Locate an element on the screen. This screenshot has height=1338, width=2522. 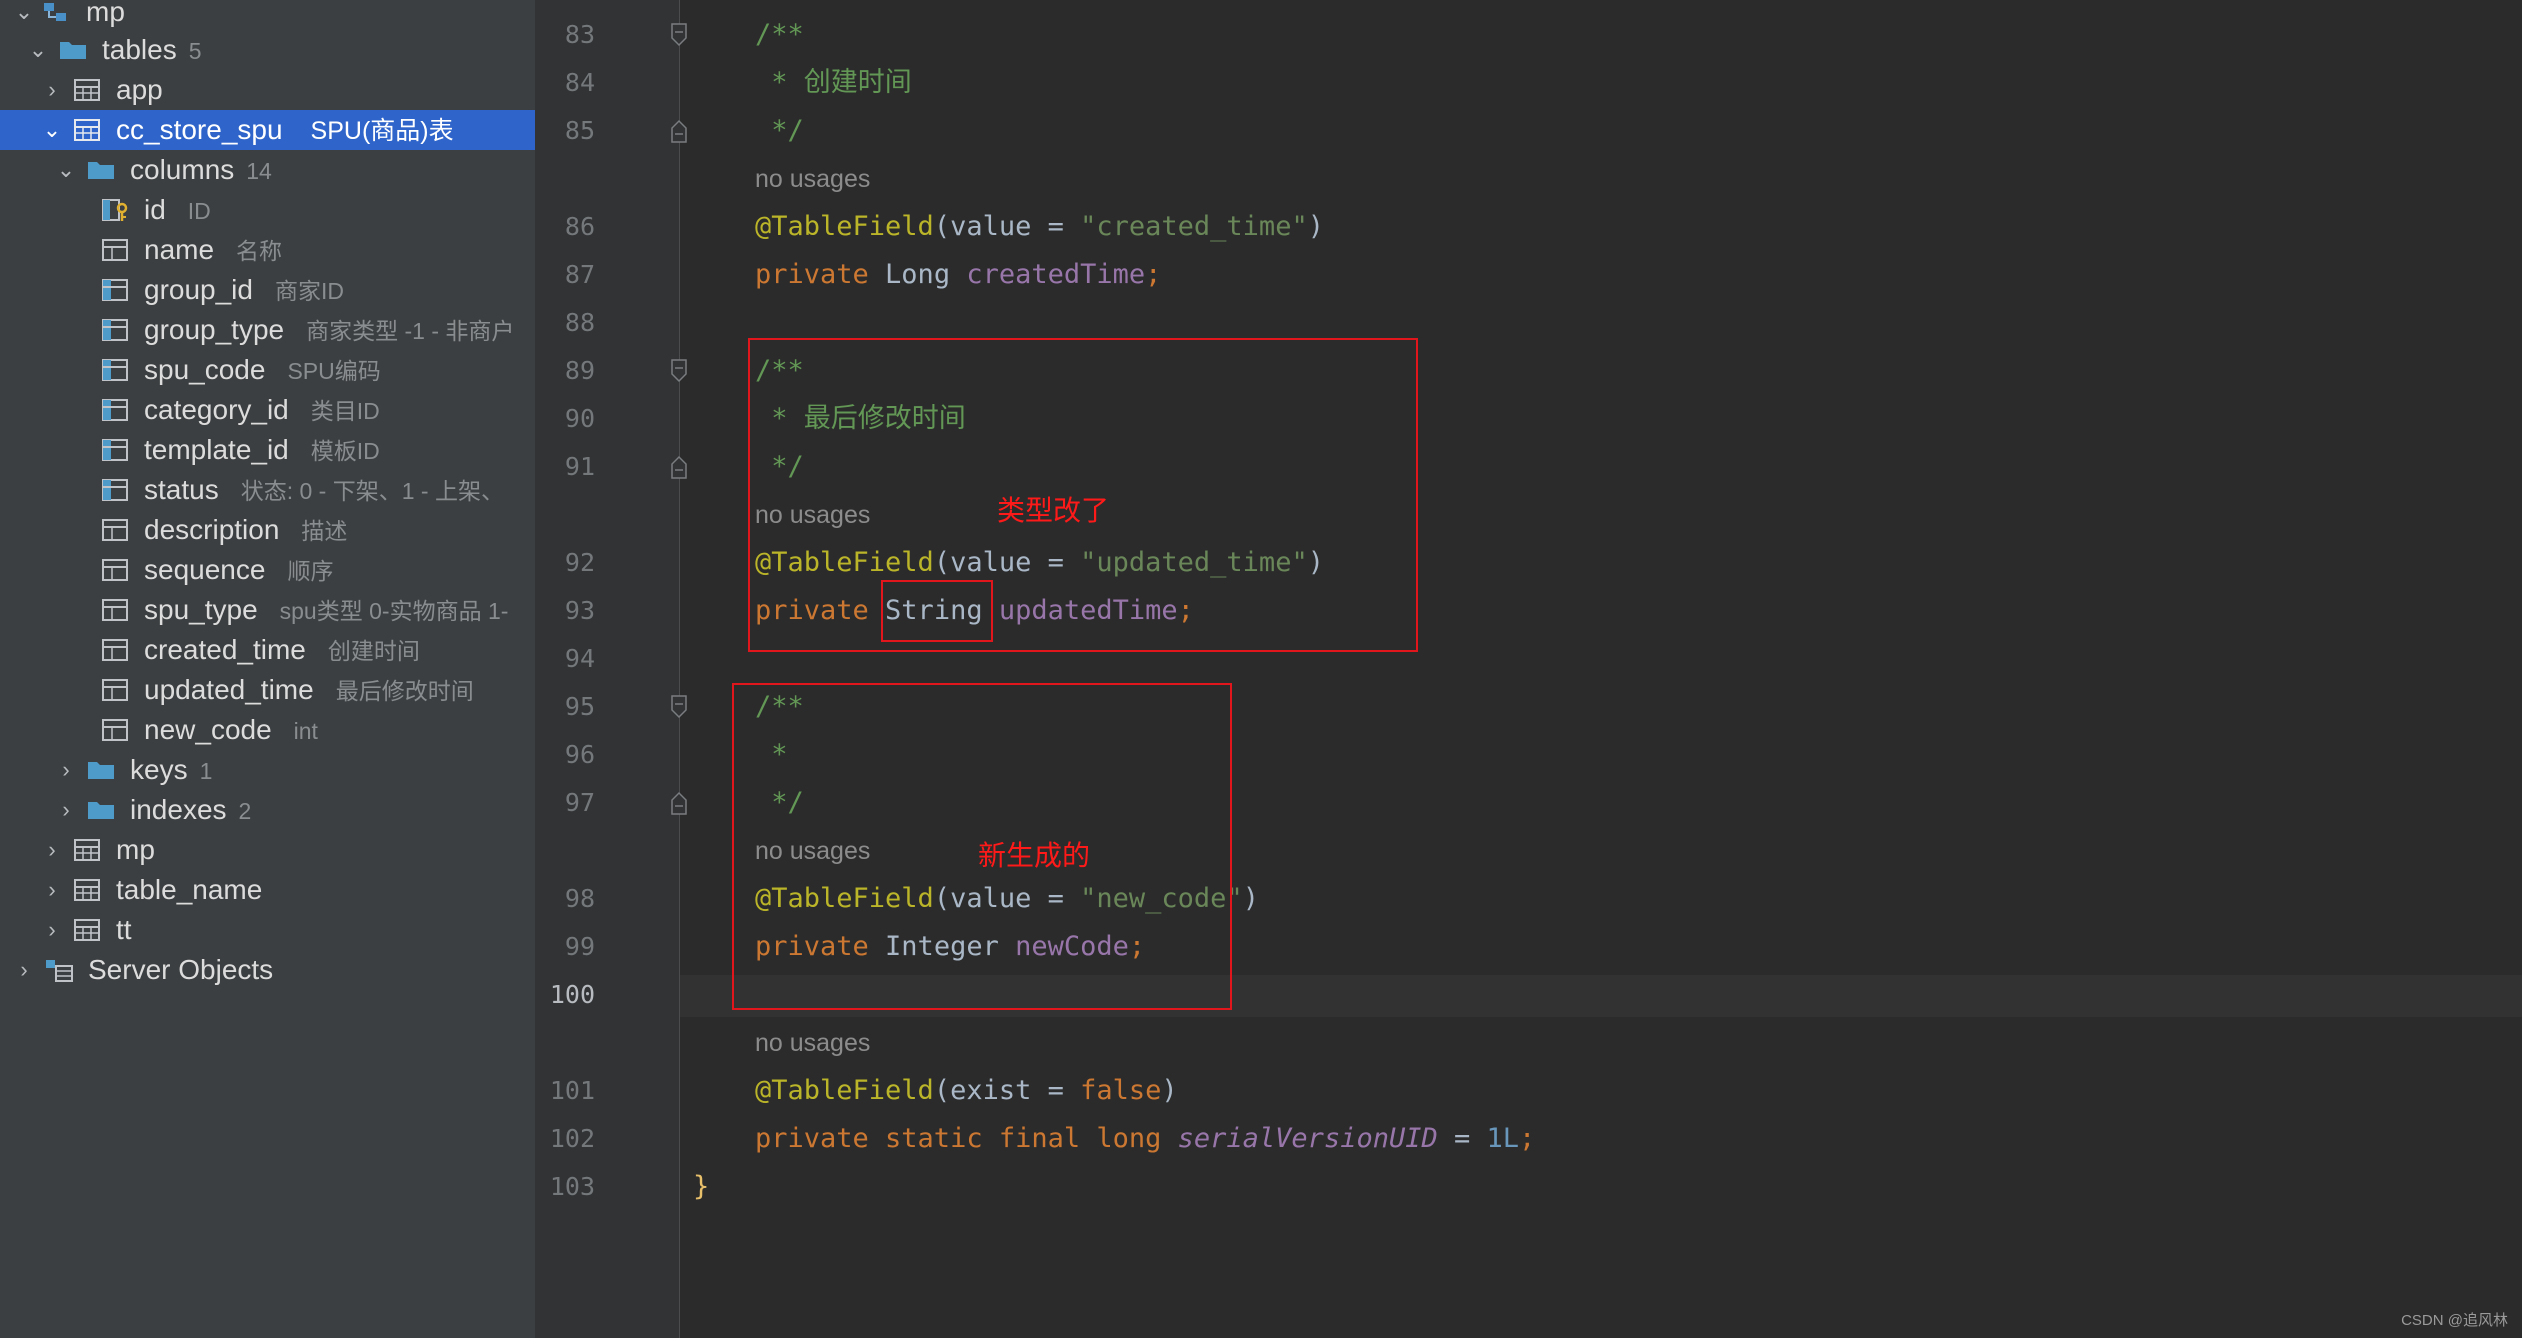
tree-node-tables: ⌄ tables 5 is located at coordinates (267, 50).